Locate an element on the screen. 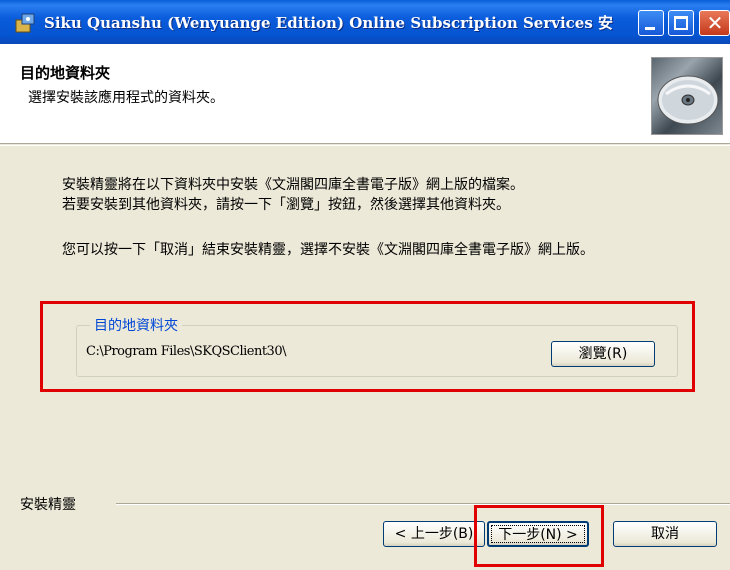 This screenshot has height=570, width=730. description-line-1: 安裝精靈將在以下資料夾中安裝《文淵閣四庫全書電子版》網上版的檔案。 is located at coordinates (293, 185).